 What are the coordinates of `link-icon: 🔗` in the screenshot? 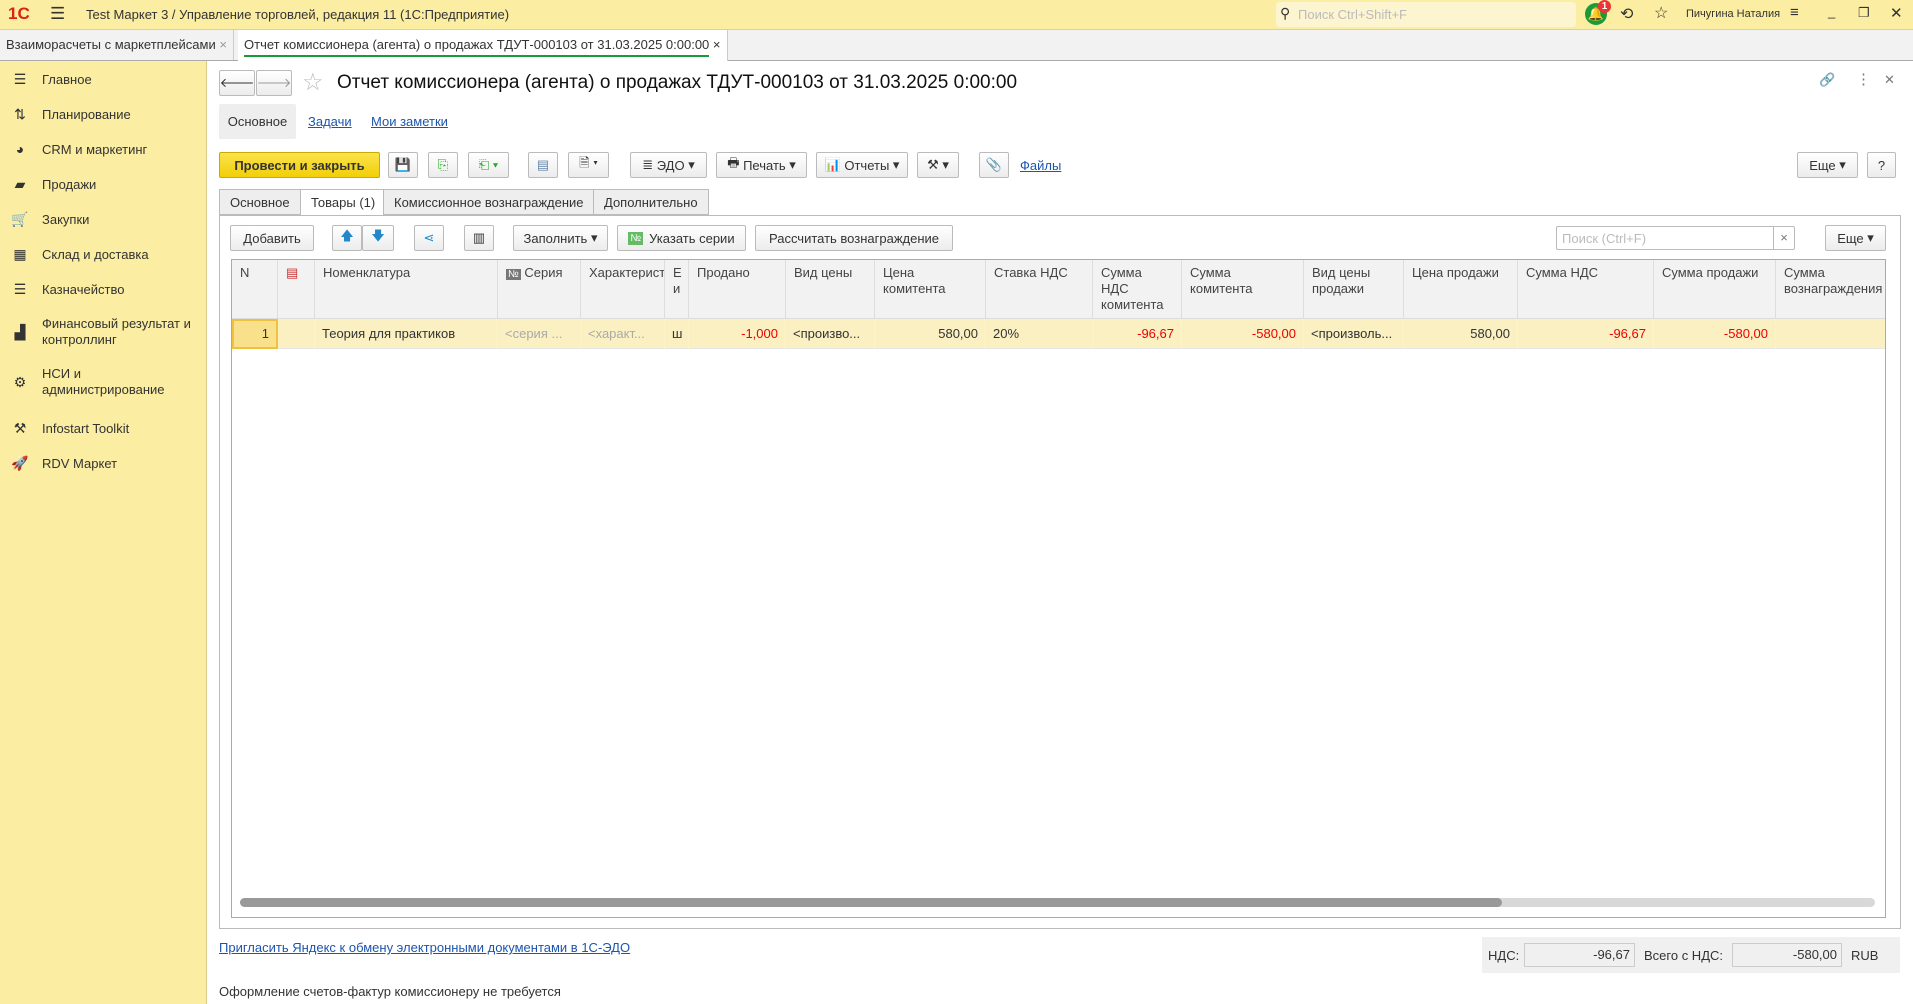 It's located at (1827, 80).